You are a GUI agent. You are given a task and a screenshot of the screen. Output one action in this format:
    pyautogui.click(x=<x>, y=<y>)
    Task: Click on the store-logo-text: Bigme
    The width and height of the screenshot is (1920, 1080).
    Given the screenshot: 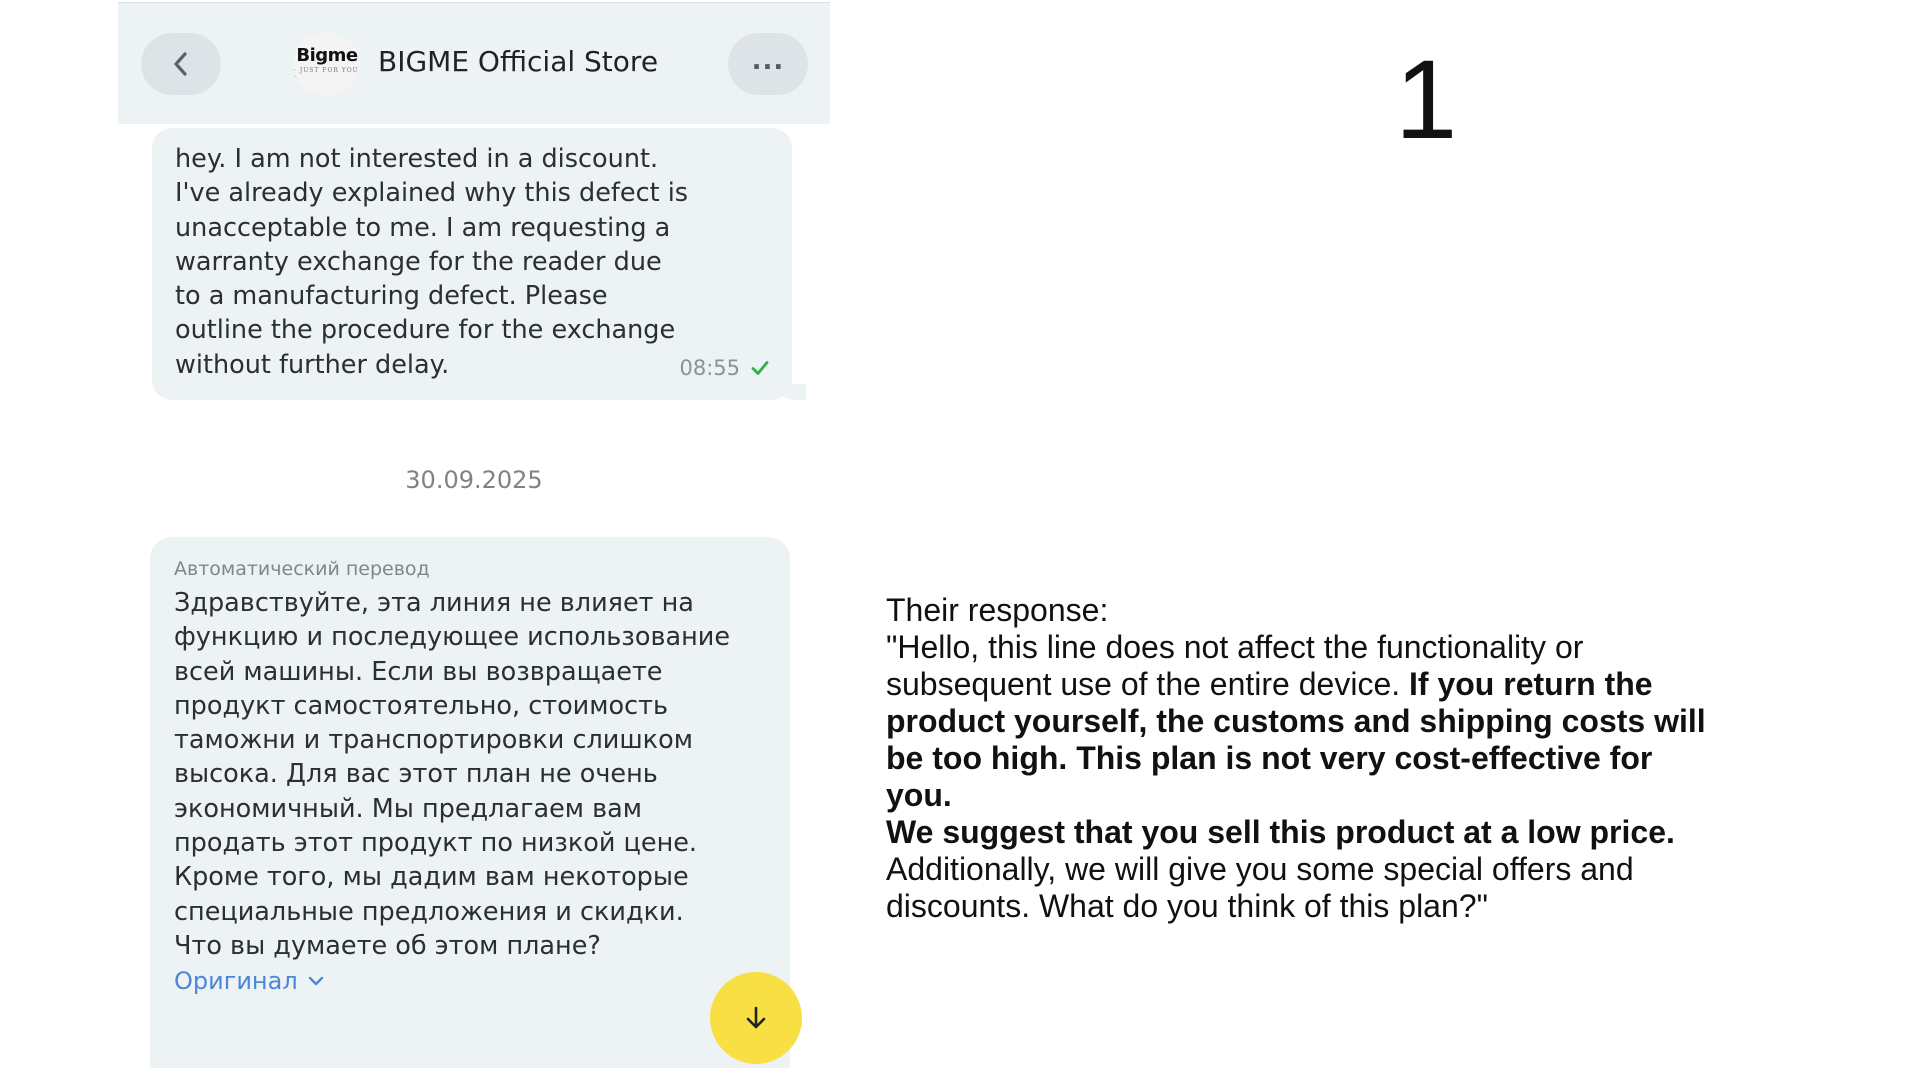 What is the action you would take?
    pyautogui.click(x=327, y=55)
    